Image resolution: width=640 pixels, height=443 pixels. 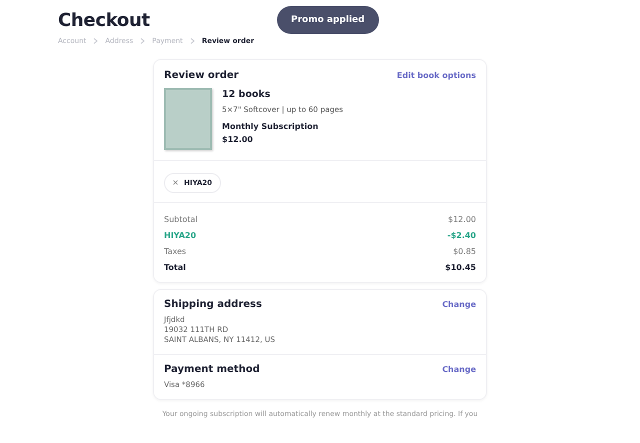 What do you see at coordinates (104, 20) in the screenshot?
I see `page-title: Checkout` at bounding box center [104, 20].